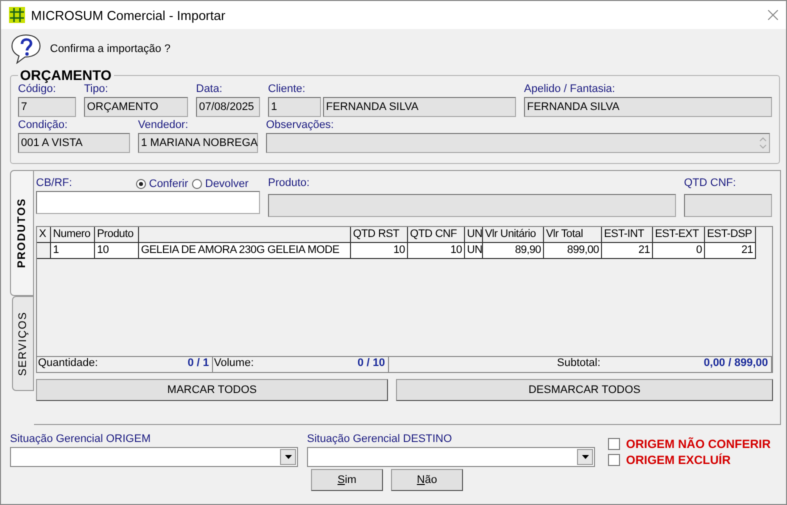  Describe the element at coordinates (220, 184) in the screenshot. I see `radio-option: Devolver` at that location.